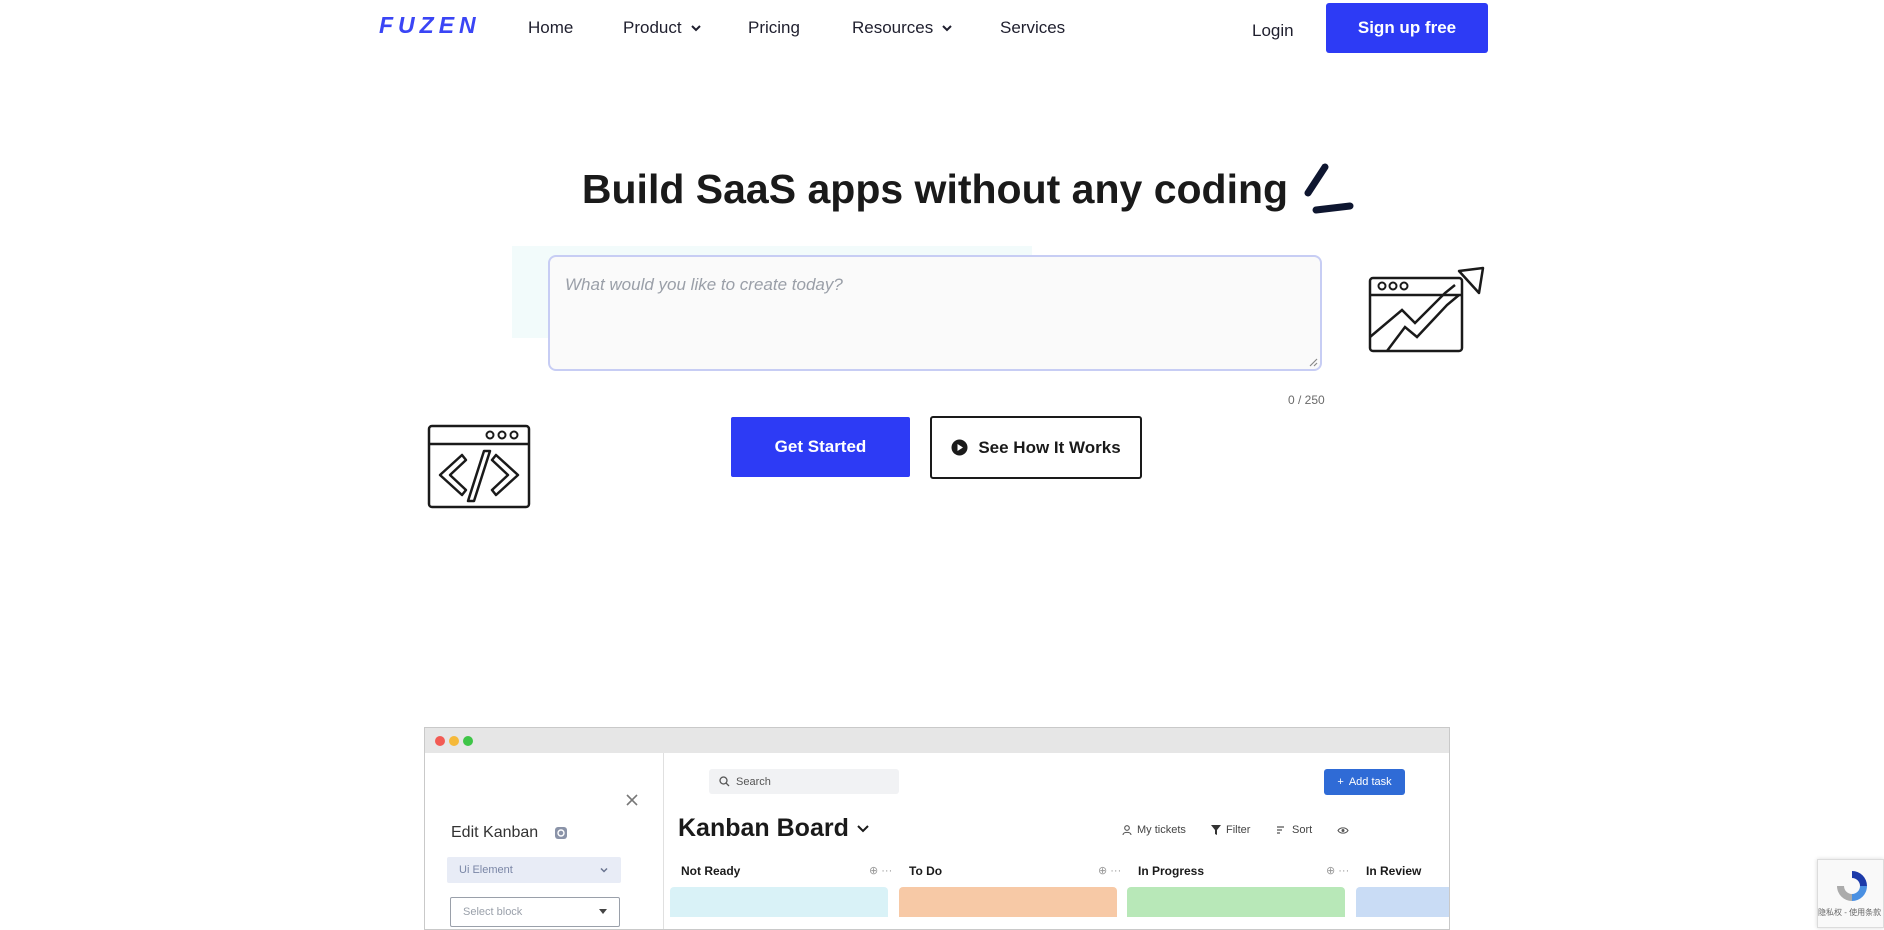  I want to click on my-tickets-button: My tickets, so click(1154, 830).